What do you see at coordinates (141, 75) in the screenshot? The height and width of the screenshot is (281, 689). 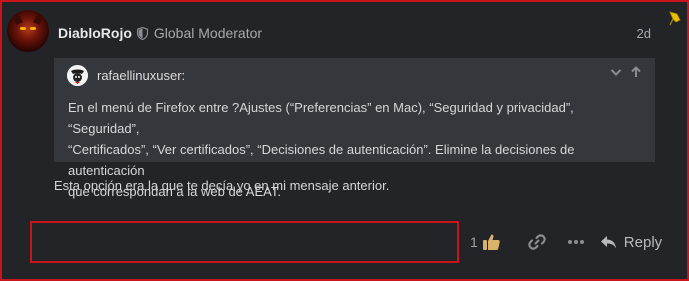 I see `quote-username: rafaellinuxuser:` at bounding box center [141, 75].